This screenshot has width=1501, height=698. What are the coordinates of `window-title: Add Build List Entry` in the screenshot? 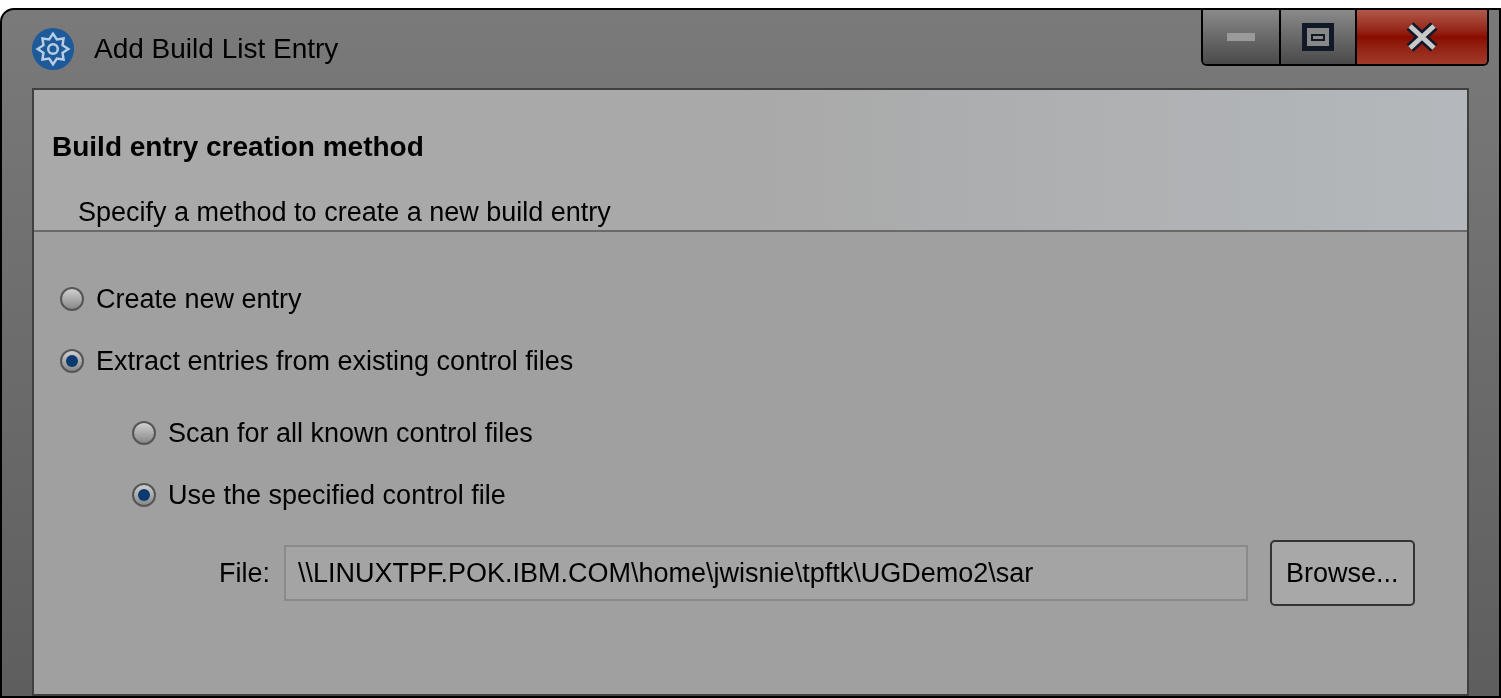 It's located at (216, 49).